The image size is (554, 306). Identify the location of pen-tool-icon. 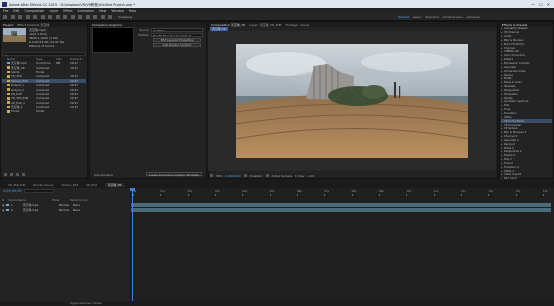
(65, 17).